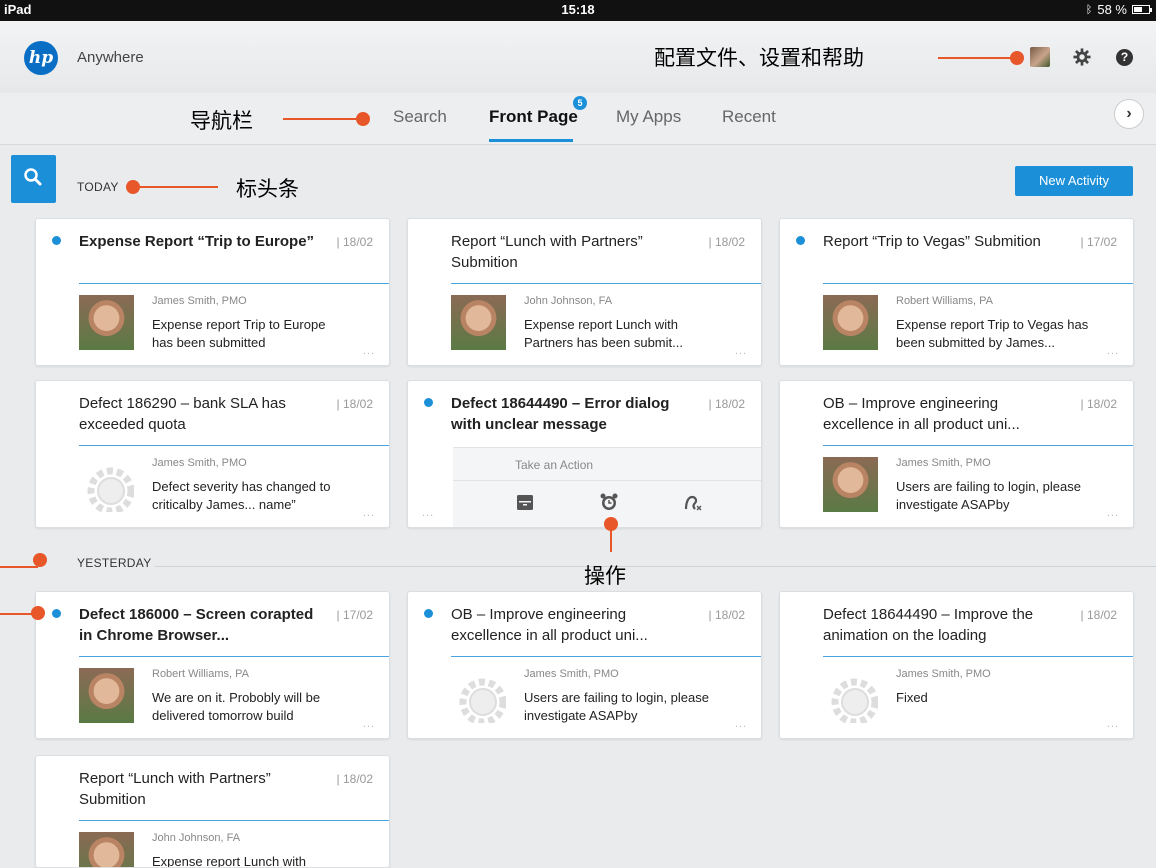 Image resolution: width=1156 pixels, height=868 pixels. Describe the element at coordinates (1112, 9) in the screenshot. I see `battery-percent: 58 %` at that location.